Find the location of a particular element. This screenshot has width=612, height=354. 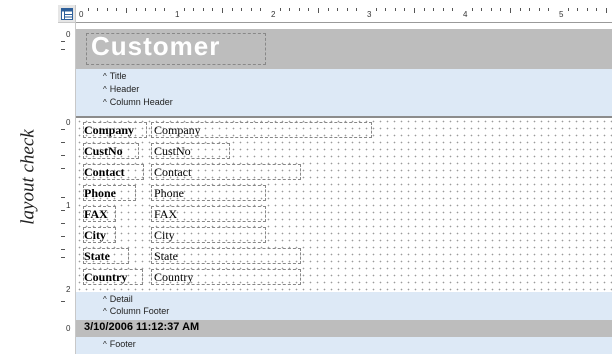

footer-timestamp: 3/10/2006 11:12:37 AM is located at coordinates (141, 327).